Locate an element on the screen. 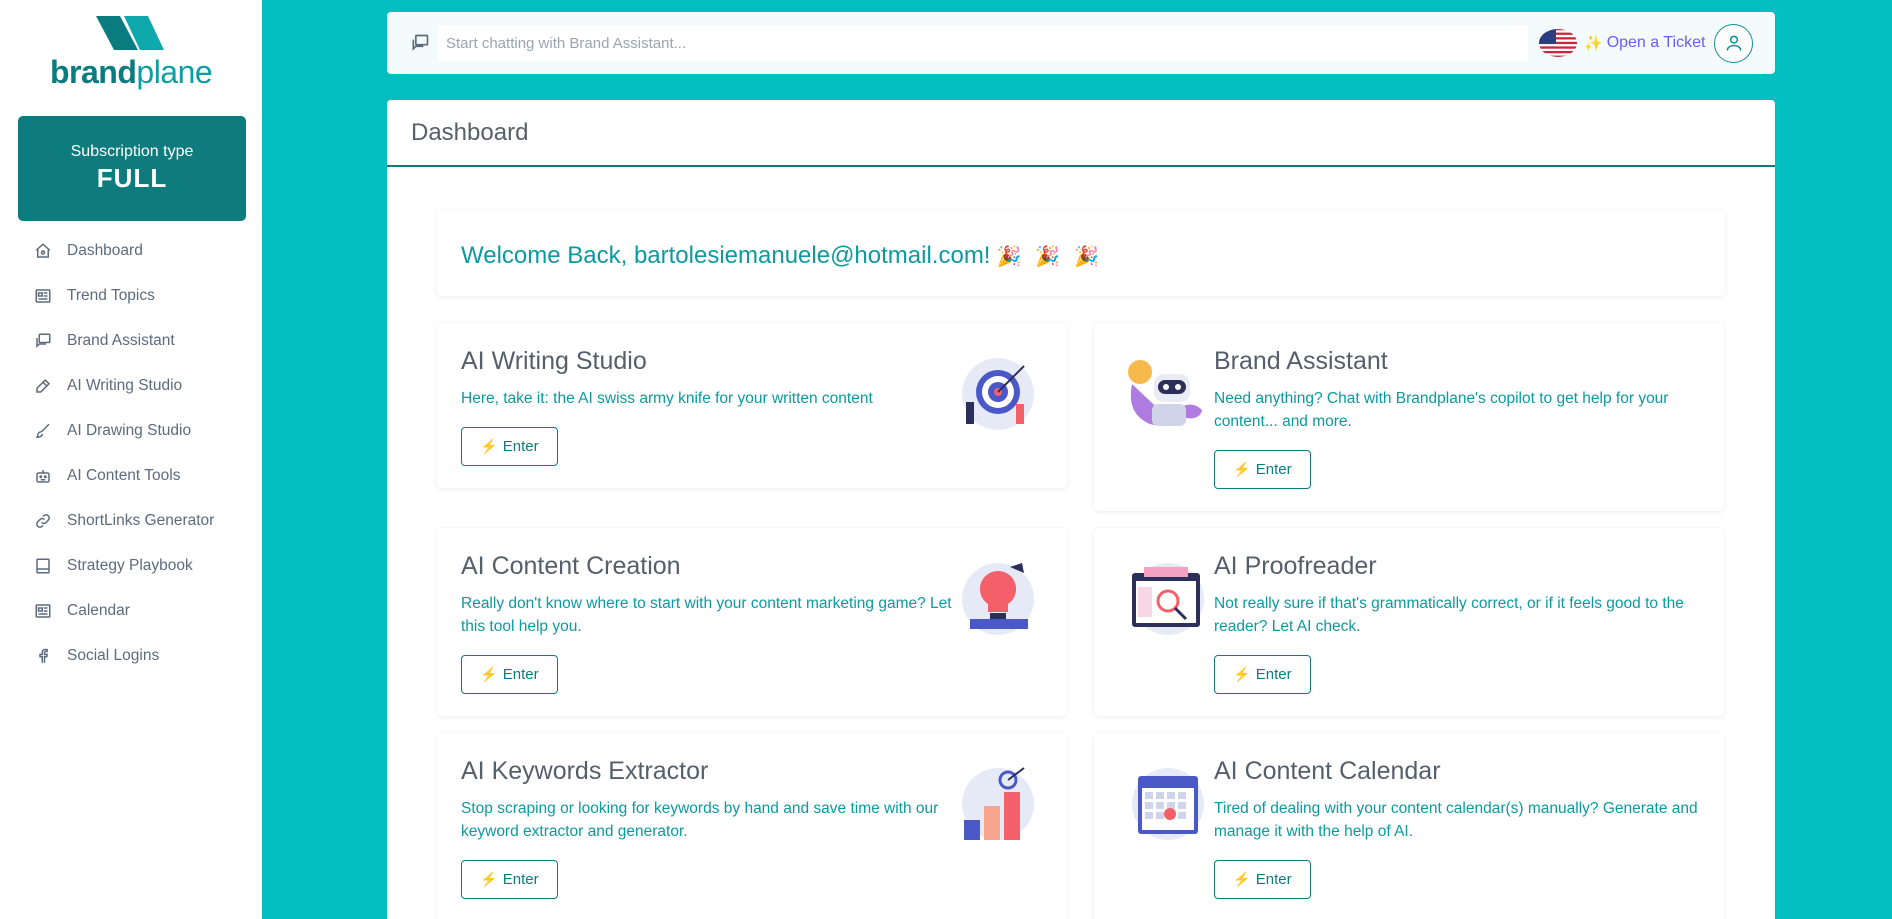  sidebar-item-label: Trend Topics is located at coordinates (111, 295).